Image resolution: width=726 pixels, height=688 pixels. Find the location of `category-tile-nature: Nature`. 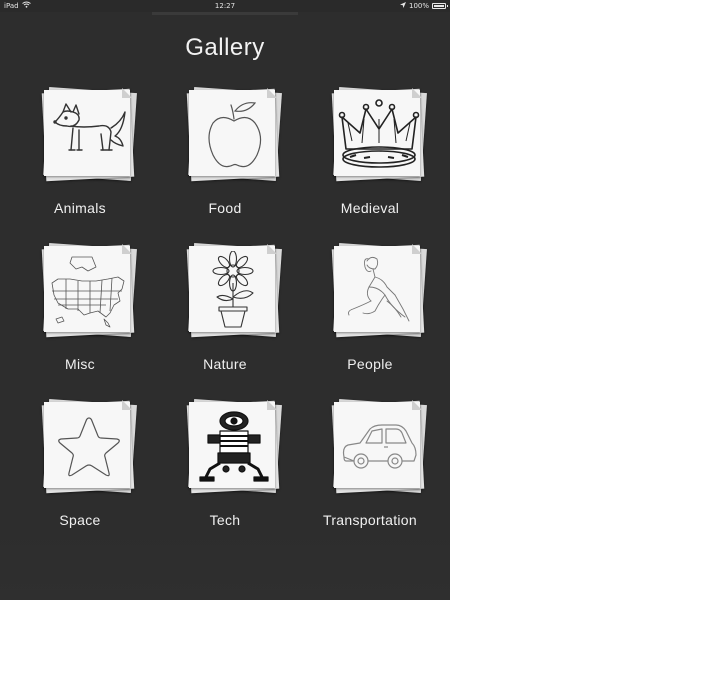

category-tile-nature: Nature is located at coordinates (225, 310).